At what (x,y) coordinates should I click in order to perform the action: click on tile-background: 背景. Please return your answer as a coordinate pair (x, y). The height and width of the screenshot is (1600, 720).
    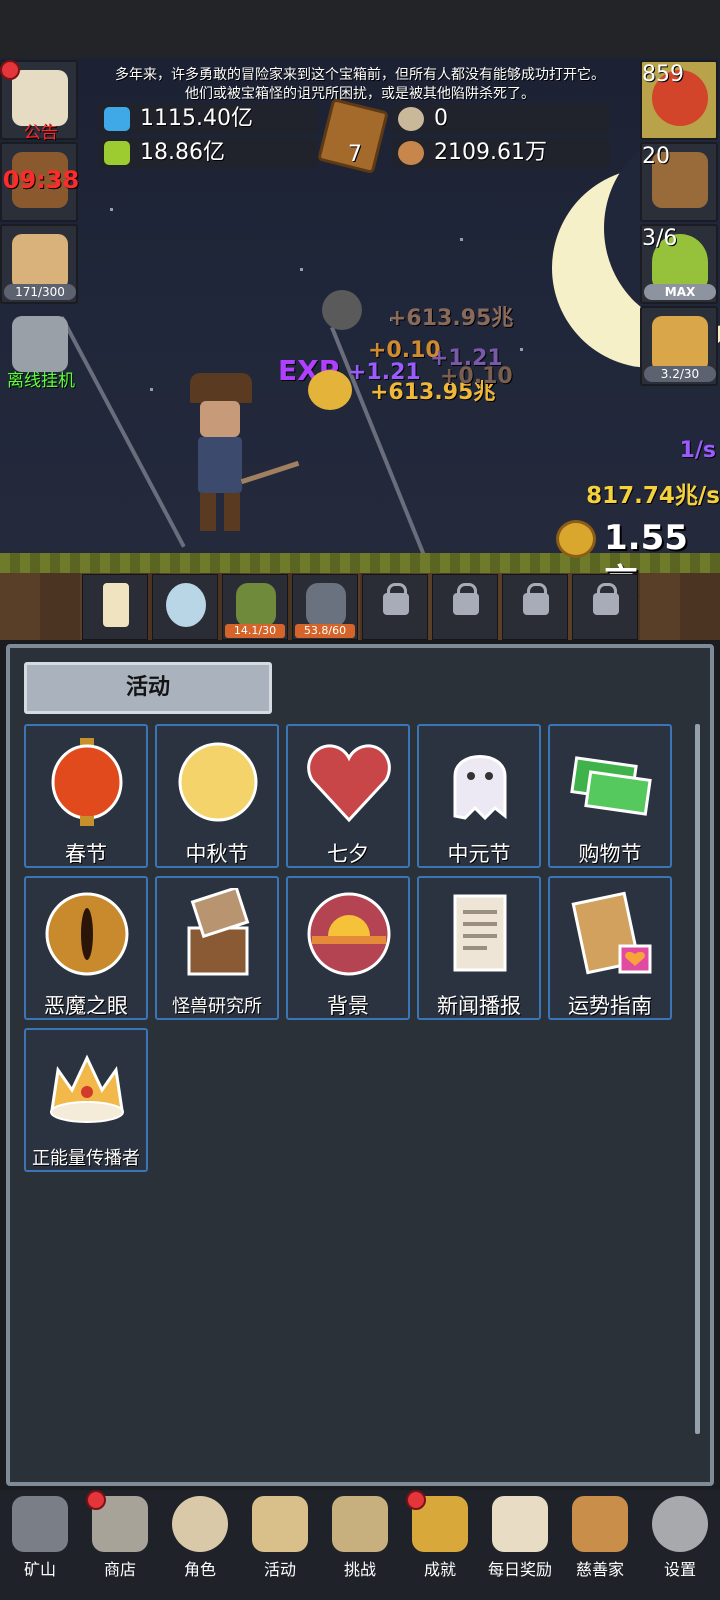
    Looking at the image, I should click on (348, 948).